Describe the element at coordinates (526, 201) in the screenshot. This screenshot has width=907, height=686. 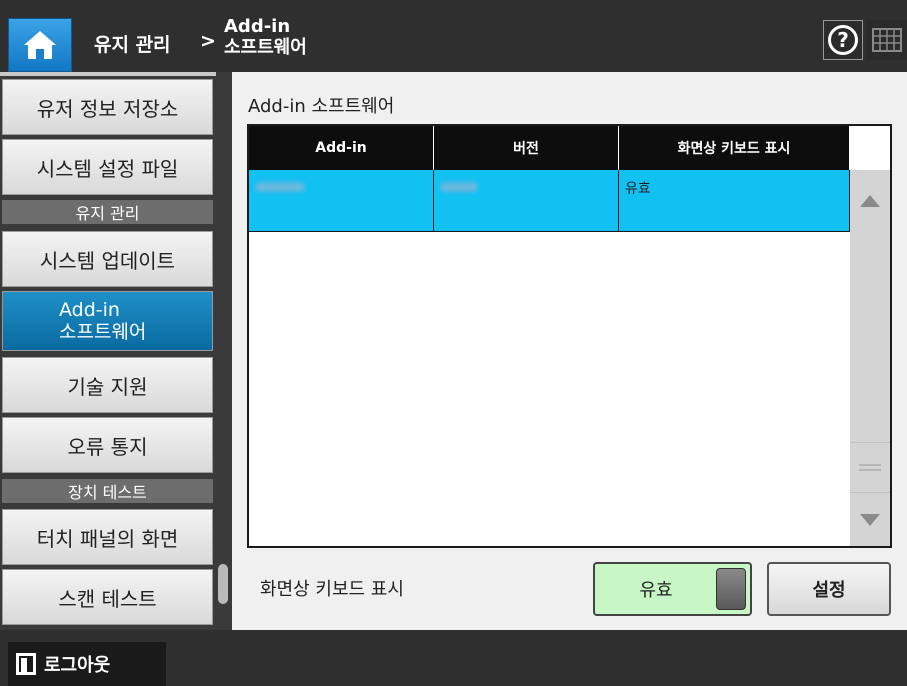
I see `cell-version` at that location.